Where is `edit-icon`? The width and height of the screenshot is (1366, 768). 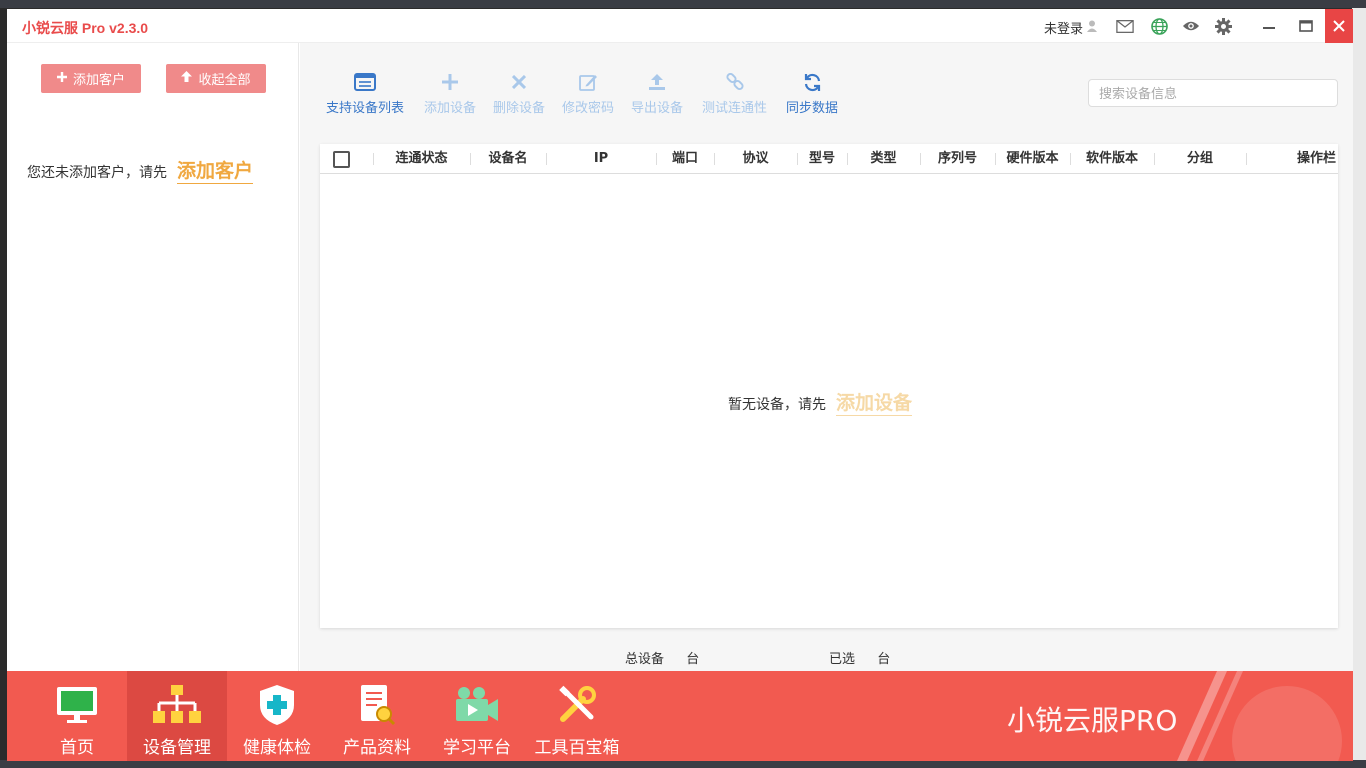 edit-icon is located at coordinates (588, 82).